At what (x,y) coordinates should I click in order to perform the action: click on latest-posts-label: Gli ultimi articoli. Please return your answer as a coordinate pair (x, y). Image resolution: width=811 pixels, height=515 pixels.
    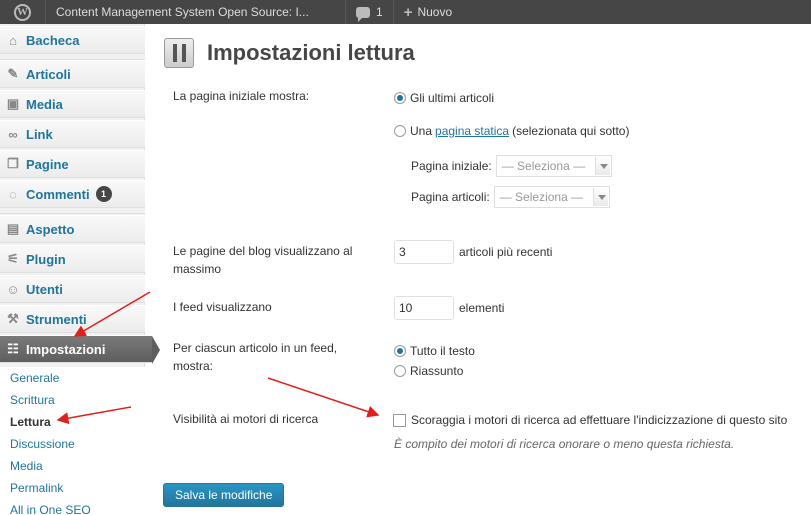
    Looking at the image, I should click on (452, 98).